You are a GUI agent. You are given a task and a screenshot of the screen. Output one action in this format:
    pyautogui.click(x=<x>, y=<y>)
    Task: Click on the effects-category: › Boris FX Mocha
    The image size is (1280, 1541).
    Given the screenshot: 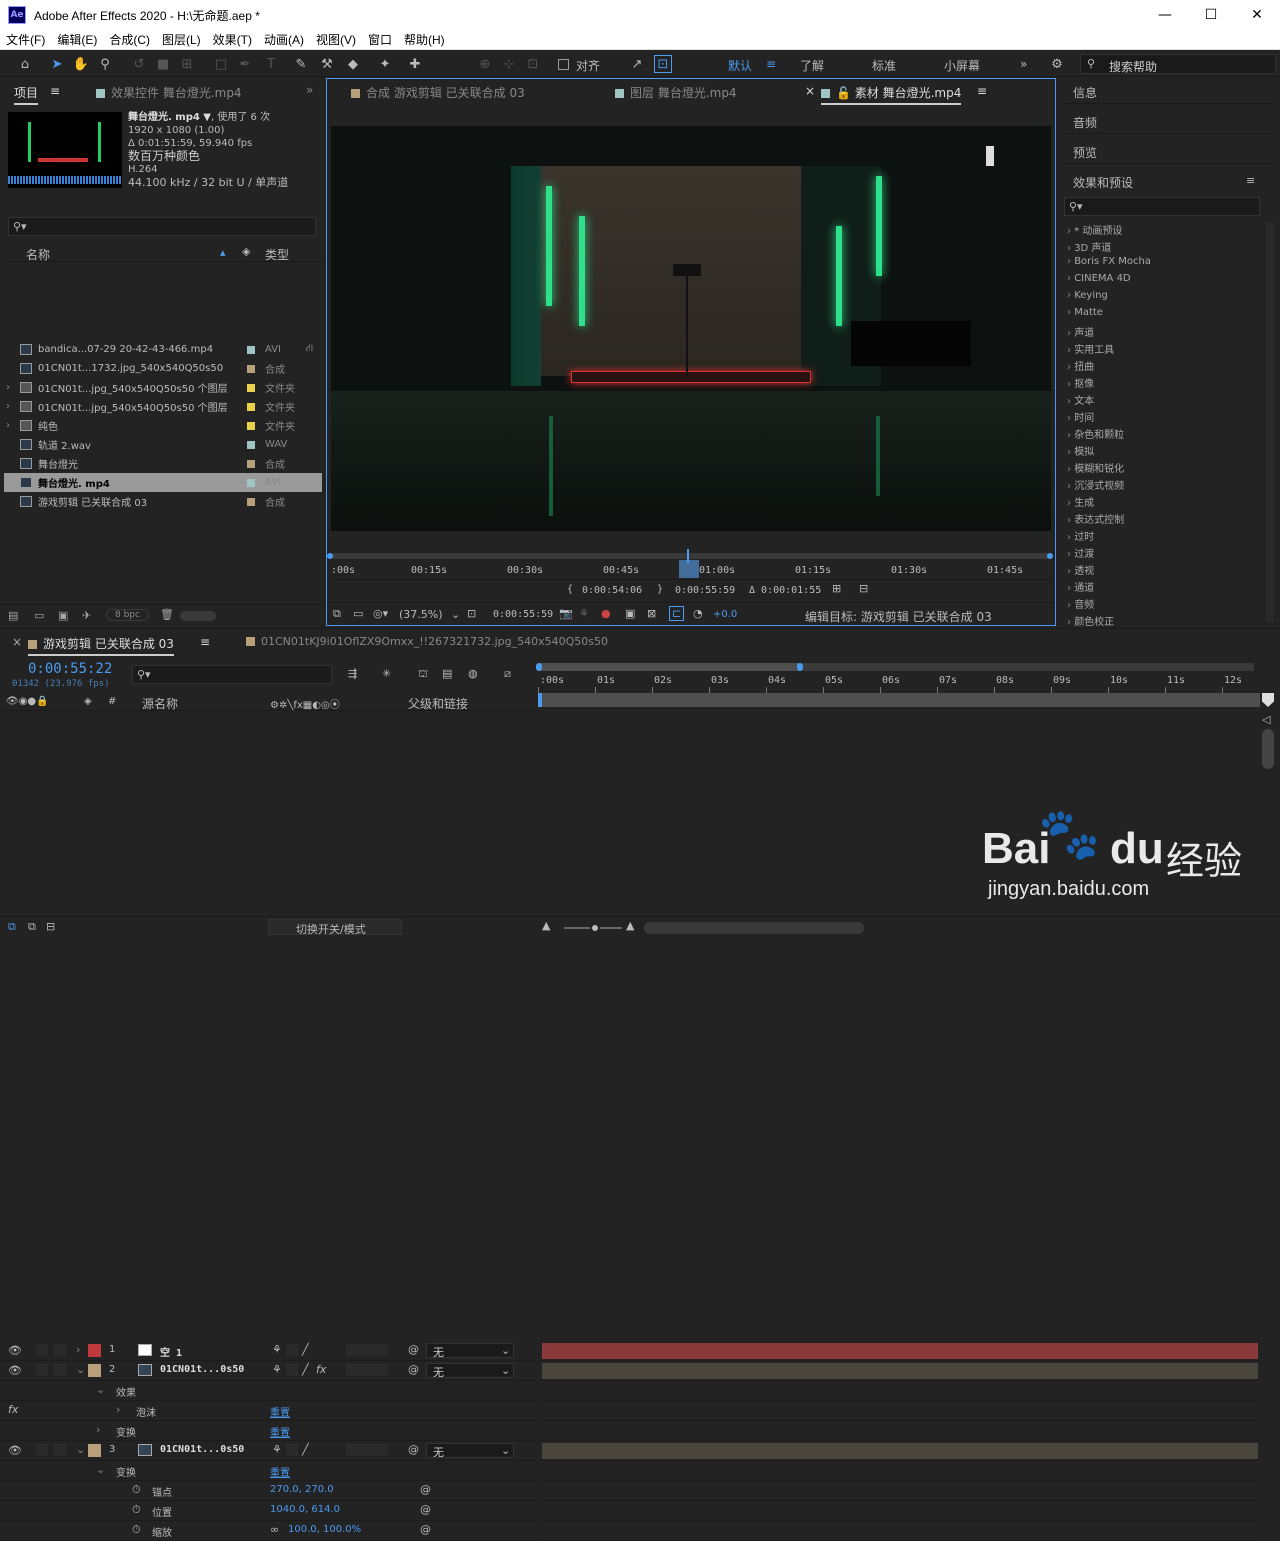 What is the action you would take?
    pyautogui.click(x=1109, y=261)
    